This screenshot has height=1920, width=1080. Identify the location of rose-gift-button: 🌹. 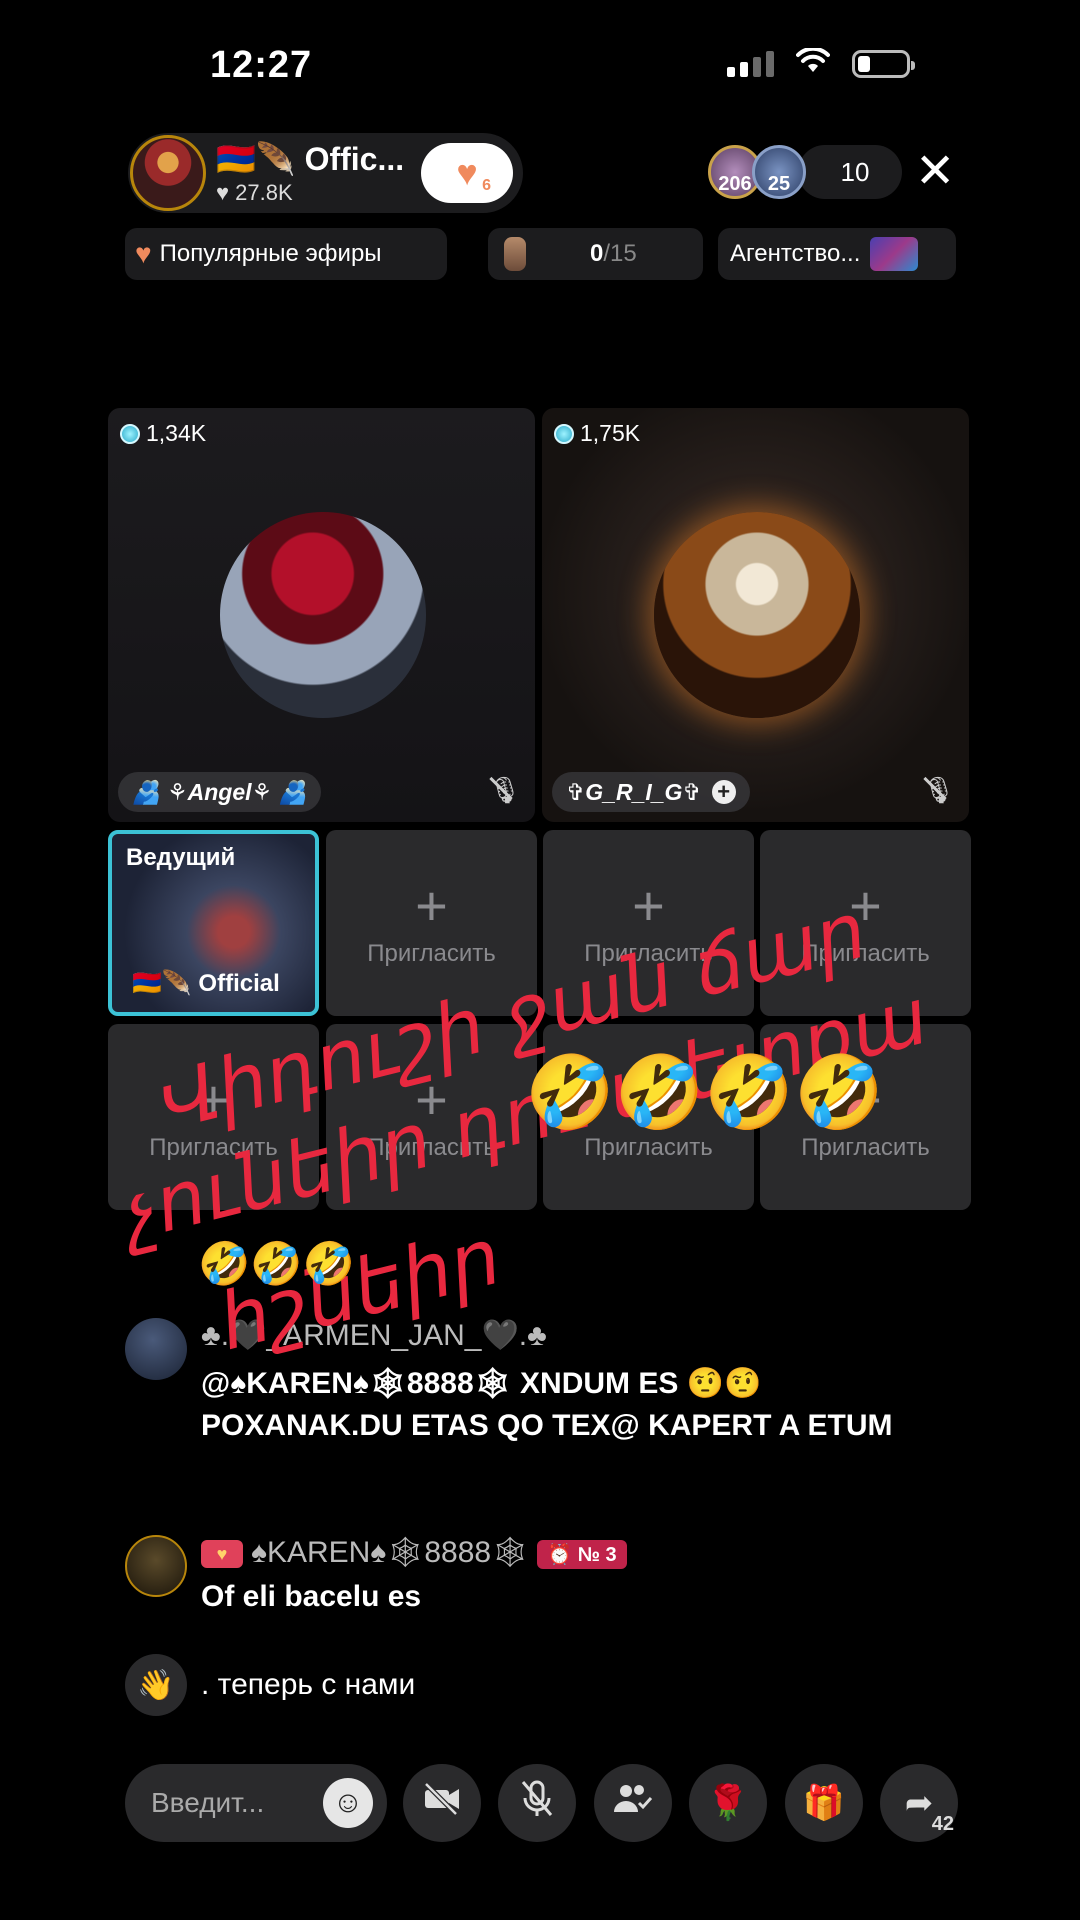
(728, 1803).